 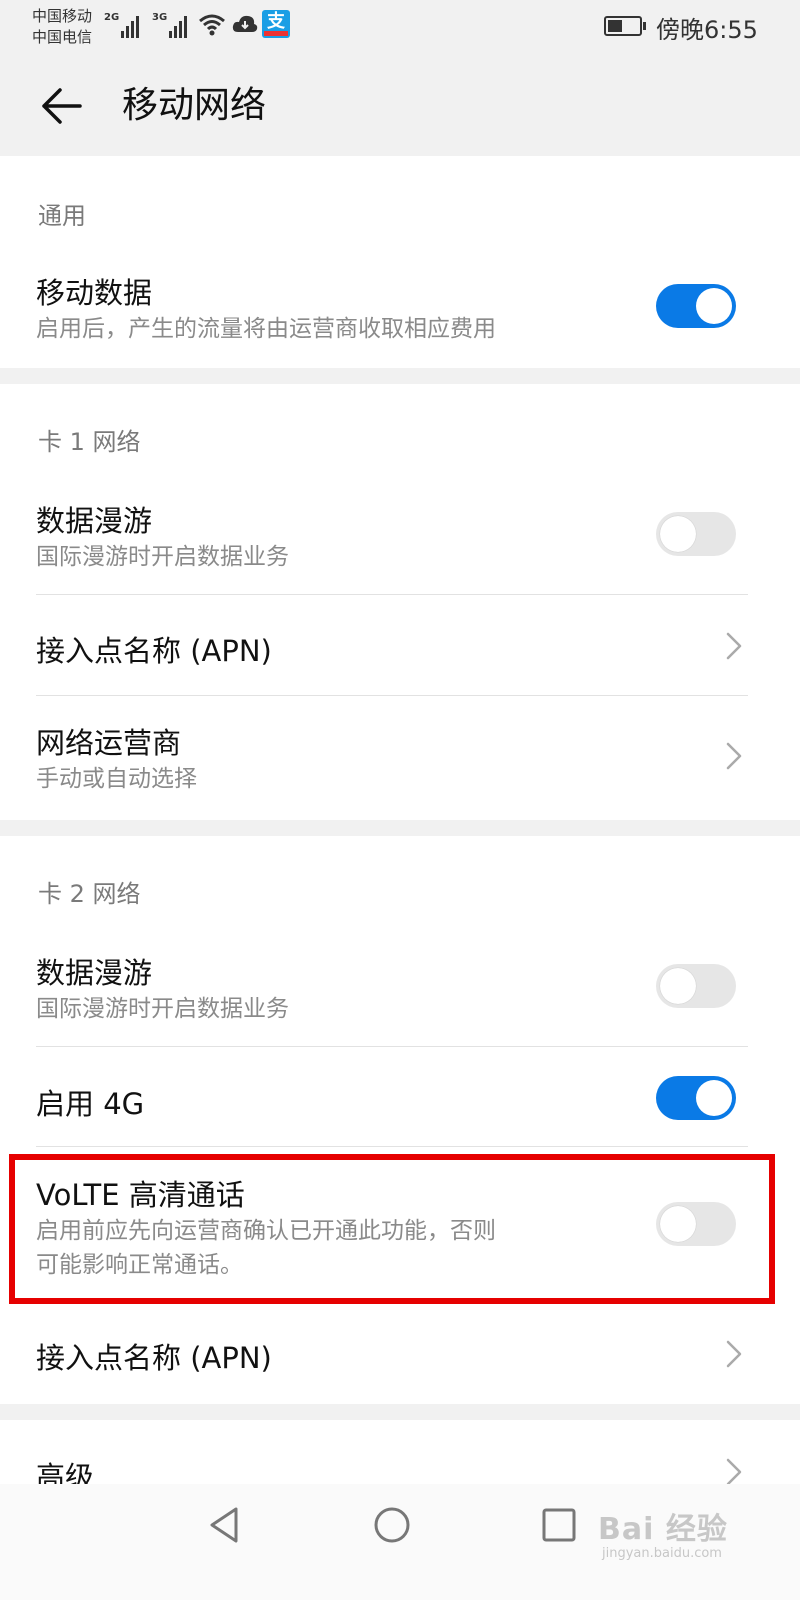 I want to click on mobile-data-title: 移动数据, so click(x=94, y=293).